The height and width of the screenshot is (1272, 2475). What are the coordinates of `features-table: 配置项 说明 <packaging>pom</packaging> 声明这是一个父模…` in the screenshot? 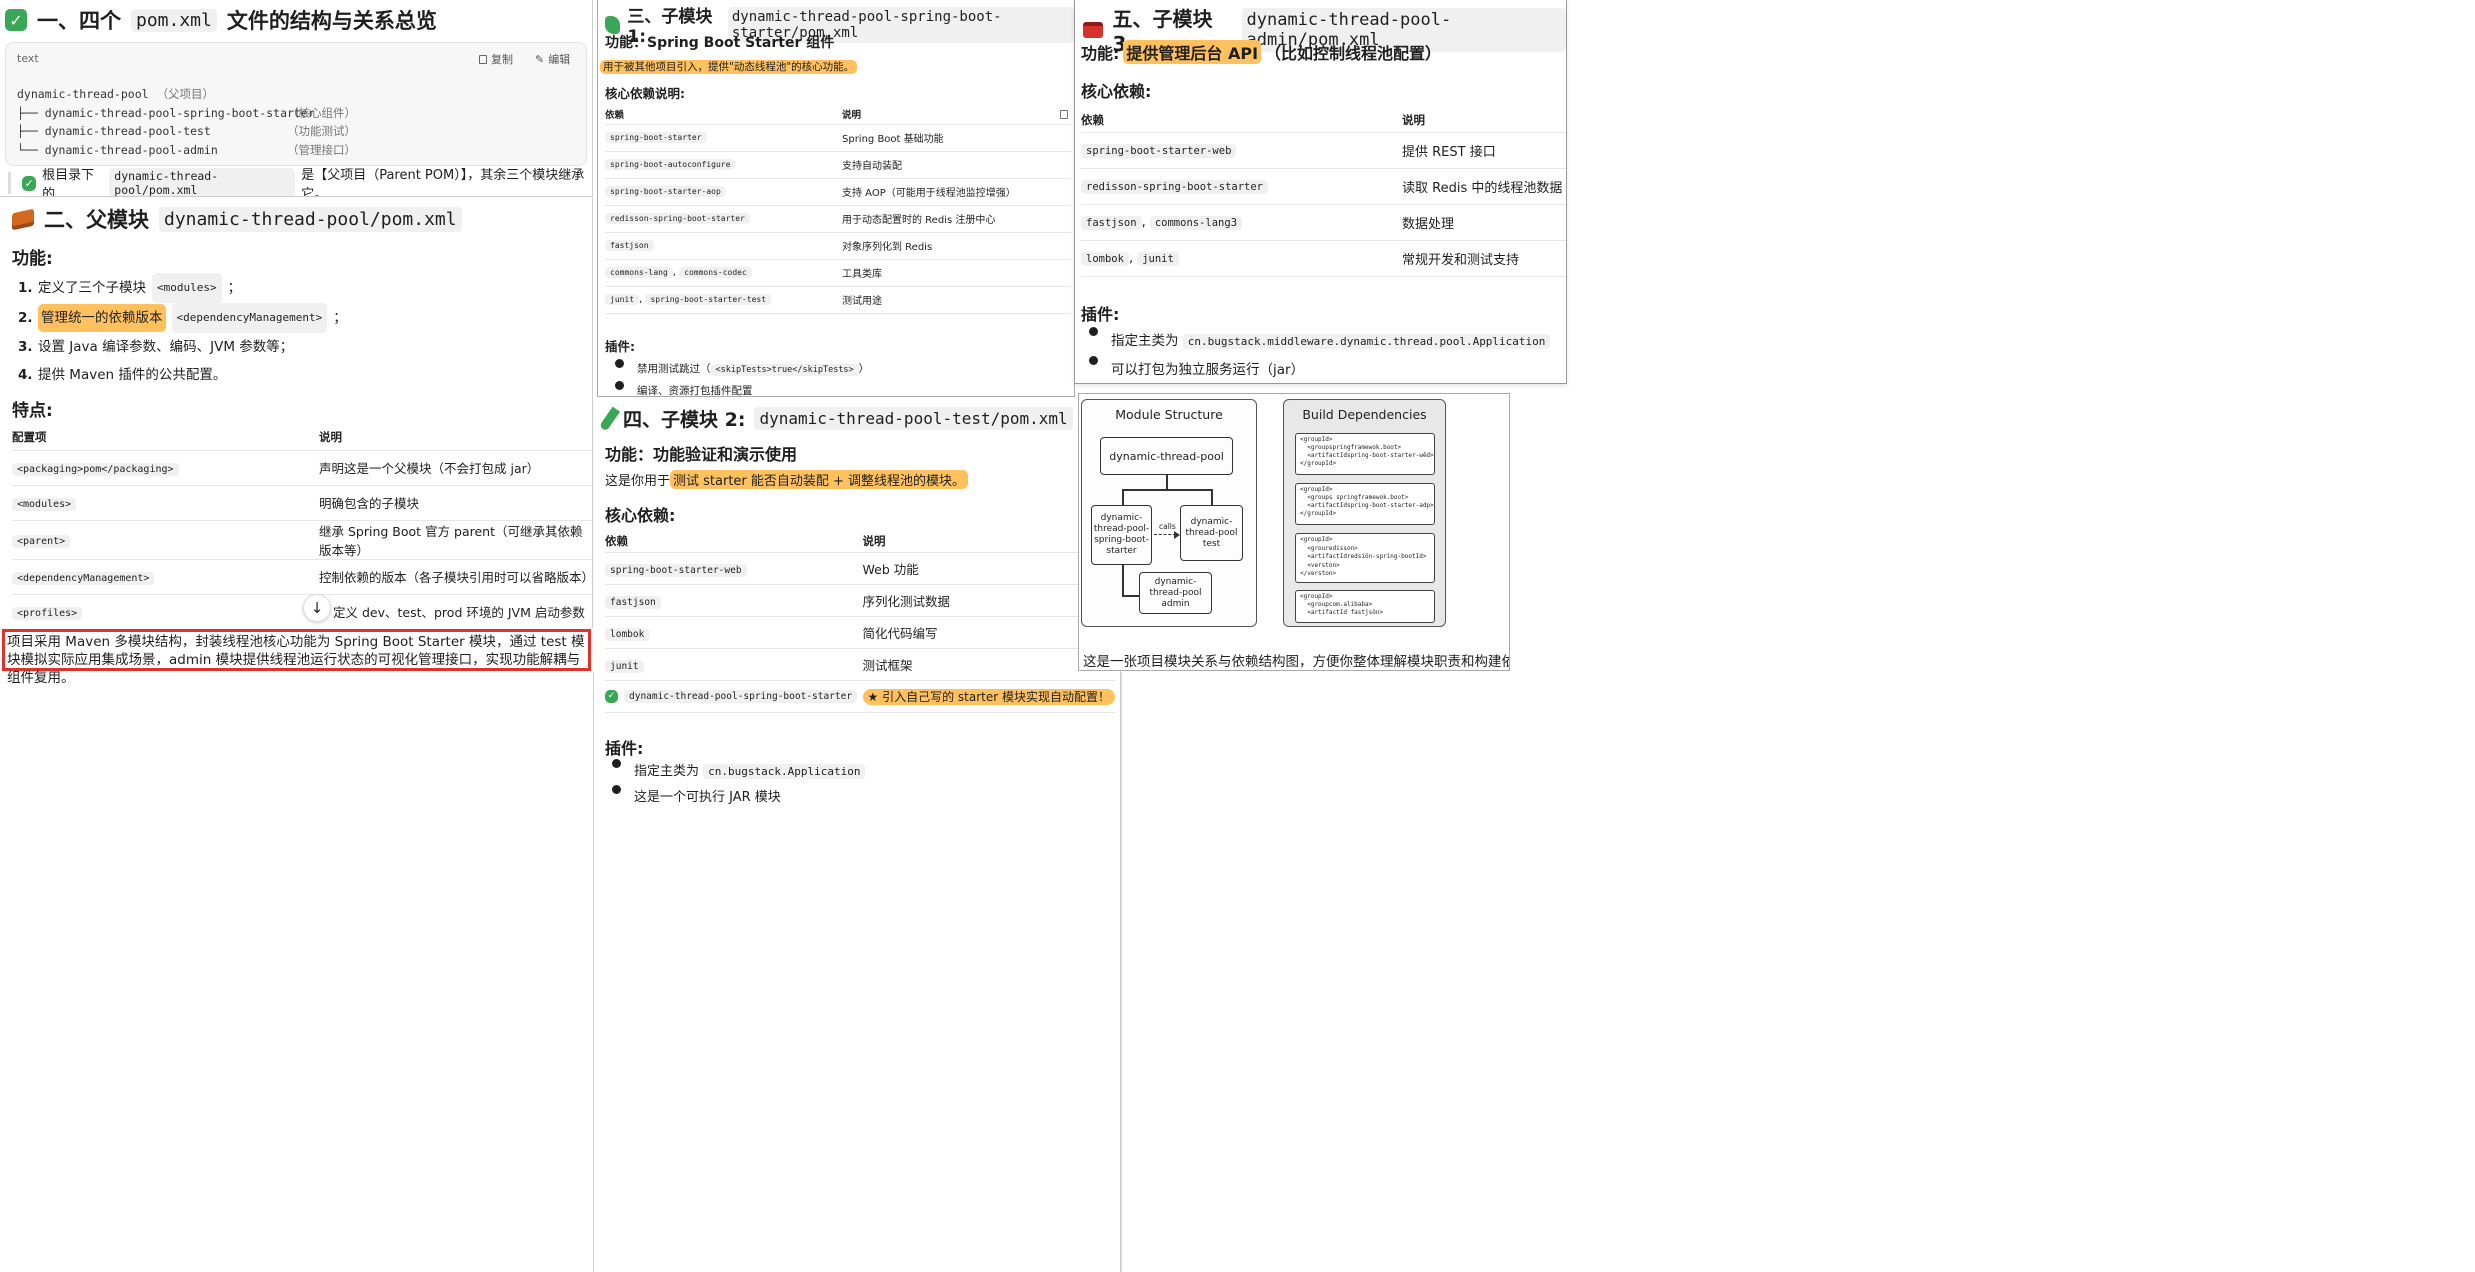 It's located at (302, 526).